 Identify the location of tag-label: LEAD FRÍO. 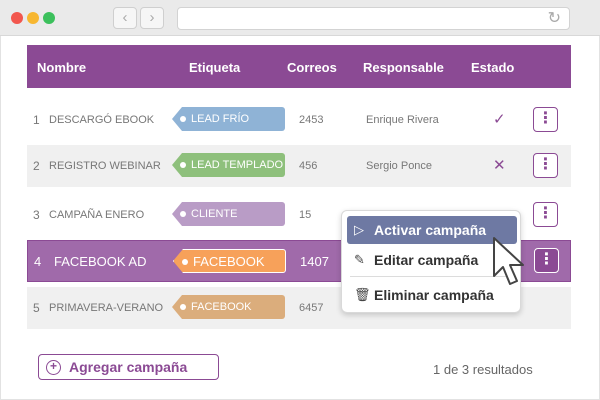
(228, 119).